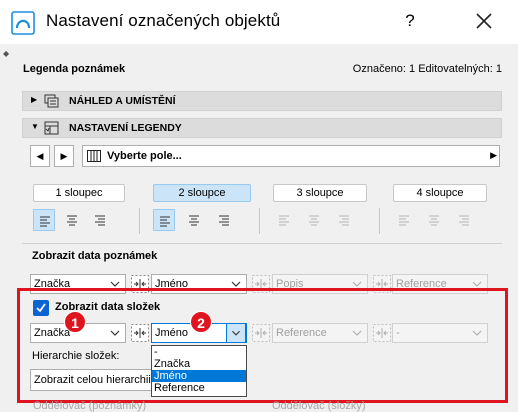  What do you see at coordinates (79, 193) in the screenshot?
I see `column-button-1: 1 sloupec` at bounding box center [79, 193].